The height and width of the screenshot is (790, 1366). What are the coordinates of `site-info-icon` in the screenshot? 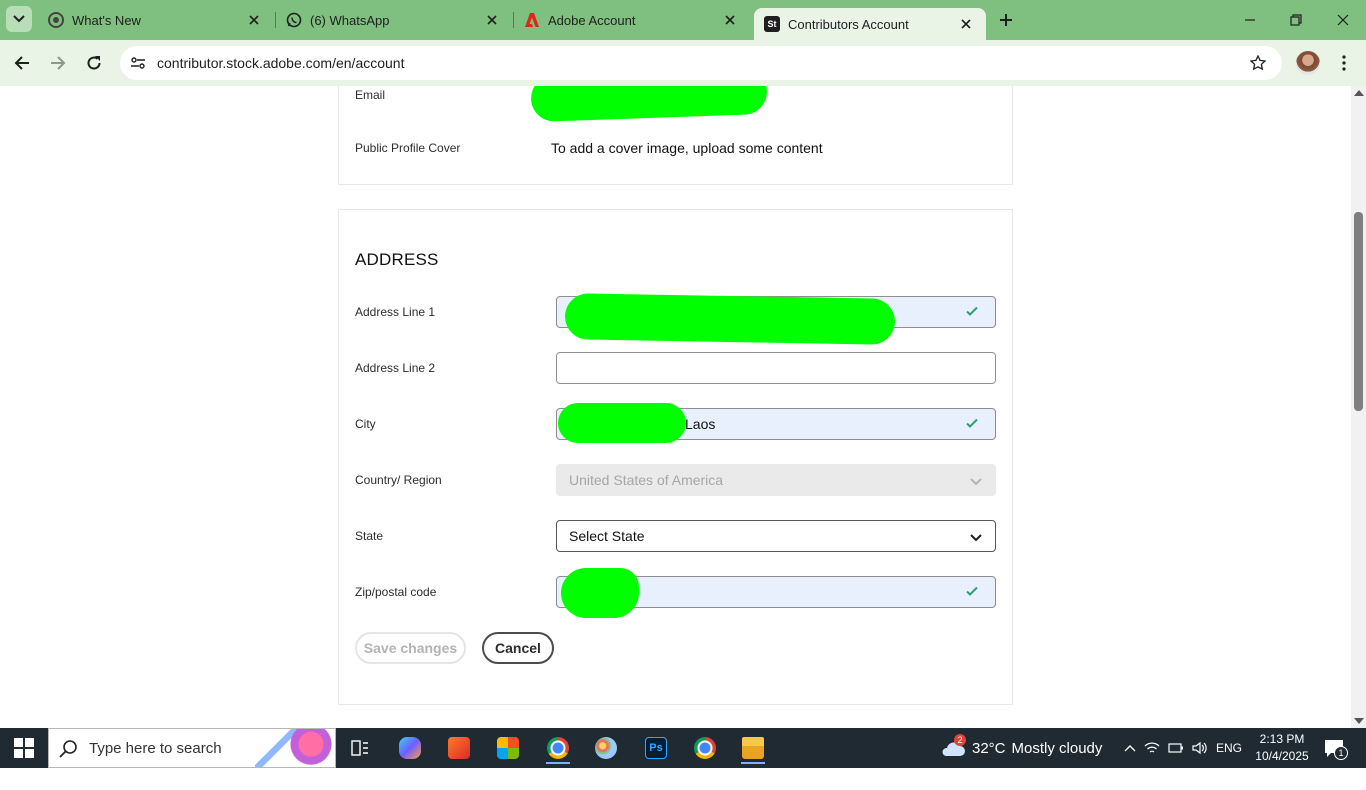 It's located at (138, 63).